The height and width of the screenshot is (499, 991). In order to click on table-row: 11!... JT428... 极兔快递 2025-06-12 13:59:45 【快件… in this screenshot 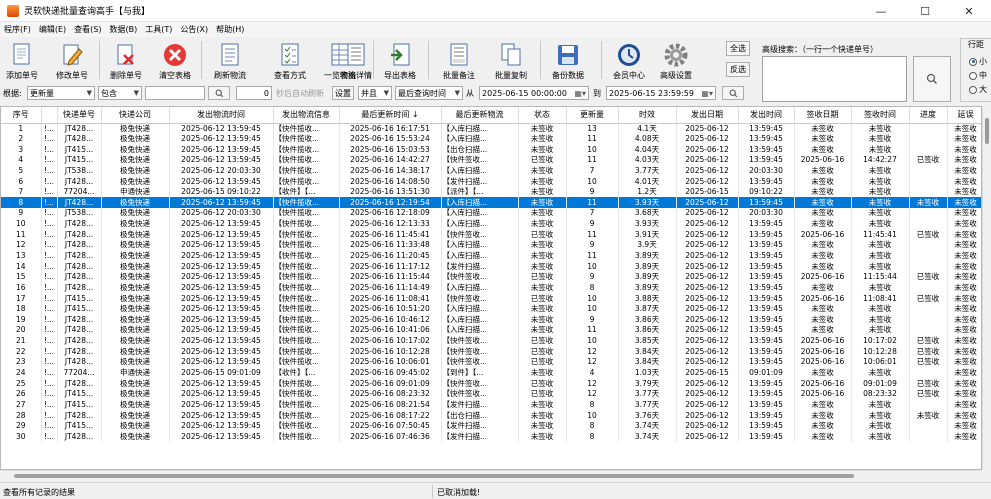, I will do `click(491, 235)`.